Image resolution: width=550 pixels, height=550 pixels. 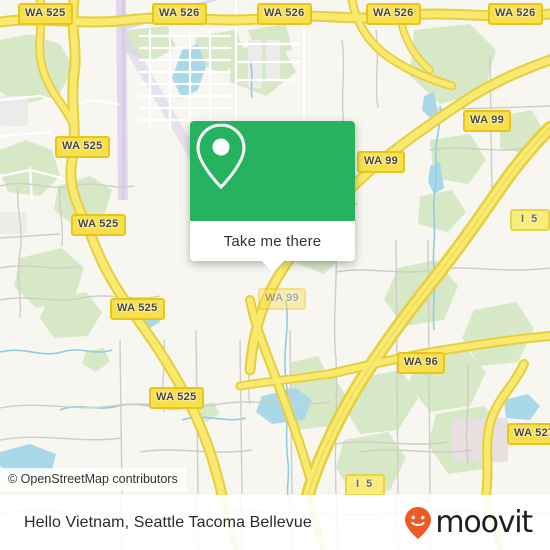 I want to click on moovit-wordmark: moovit, so click(x=484, y=522).